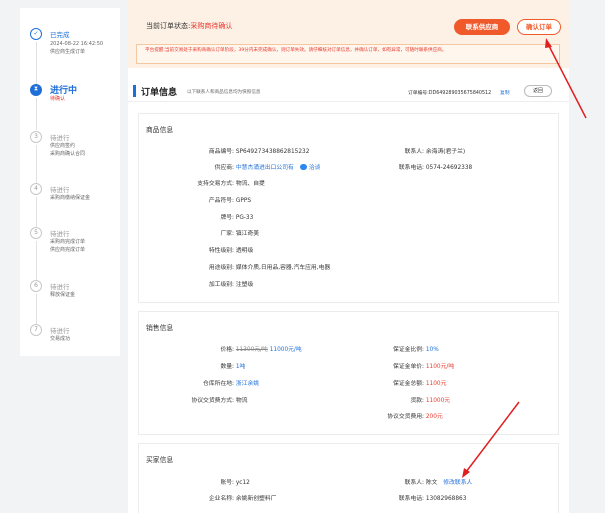  What do you see at coordinates (566, 78) in the screenshot?
I see `arrow-to-confirm-icon` at bounding box center [566, 78].